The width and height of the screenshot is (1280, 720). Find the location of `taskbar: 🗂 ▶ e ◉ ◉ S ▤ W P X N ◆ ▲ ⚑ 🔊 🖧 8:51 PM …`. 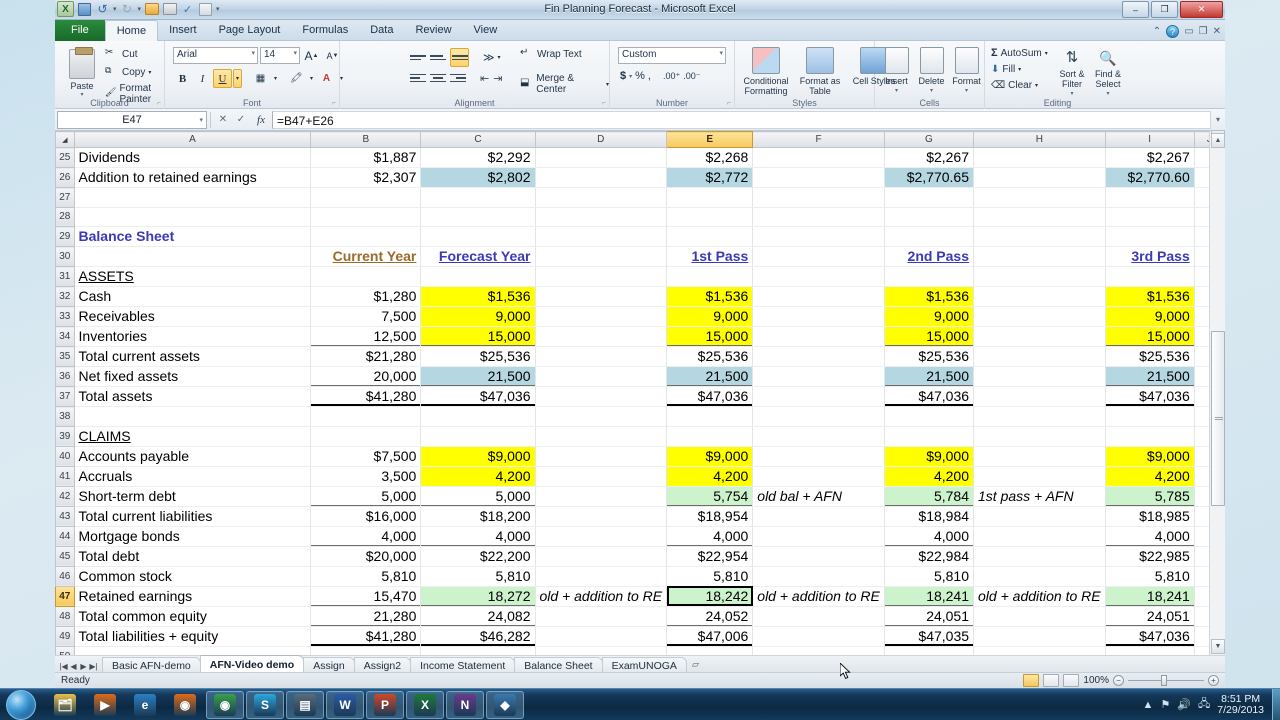

taskbar: 🗂 ▶ e ◉ ◉ S ▤ W P X N ◆ ▲ ⚑ 🔊 🖧 8:51 PM … is located at coordinates (640, 704).